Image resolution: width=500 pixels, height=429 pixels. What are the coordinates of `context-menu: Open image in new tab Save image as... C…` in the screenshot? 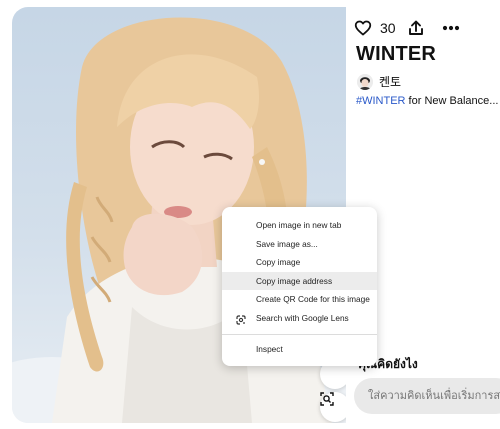 It's located at (299, 286).